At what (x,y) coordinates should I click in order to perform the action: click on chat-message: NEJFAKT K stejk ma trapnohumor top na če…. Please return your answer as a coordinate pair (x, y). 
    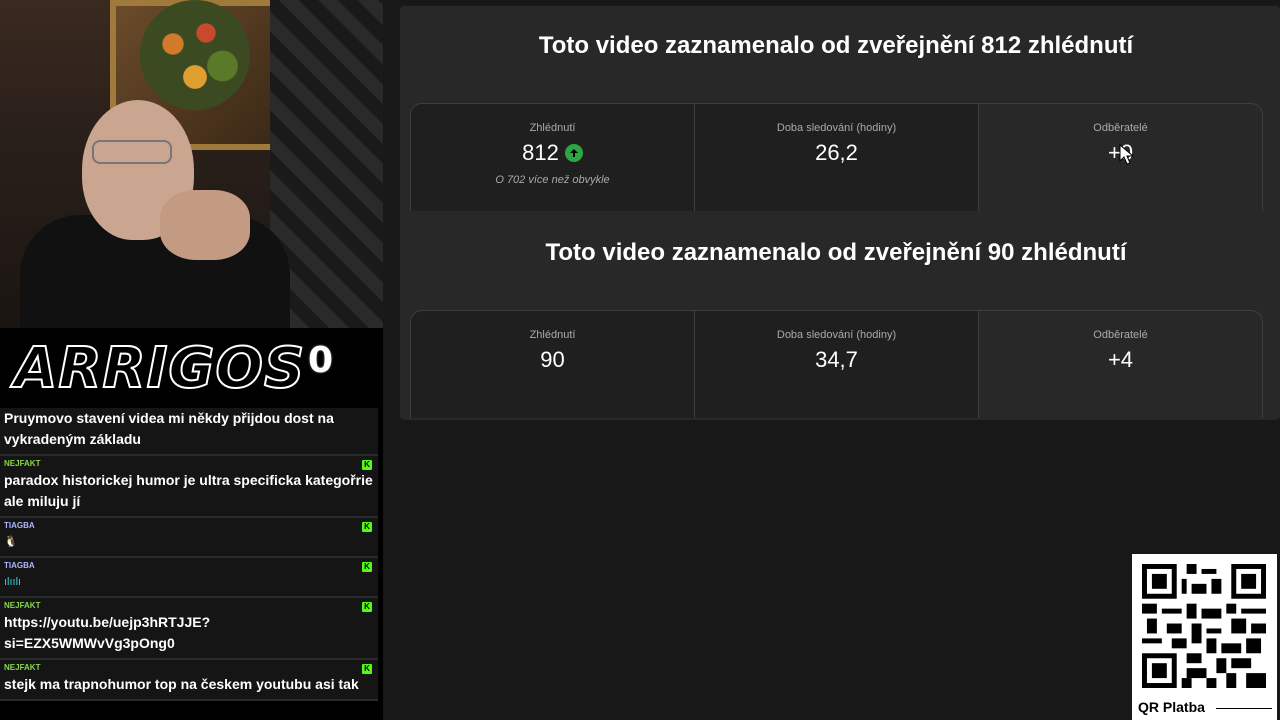
    Looking at the image, I should click on (189, 680).